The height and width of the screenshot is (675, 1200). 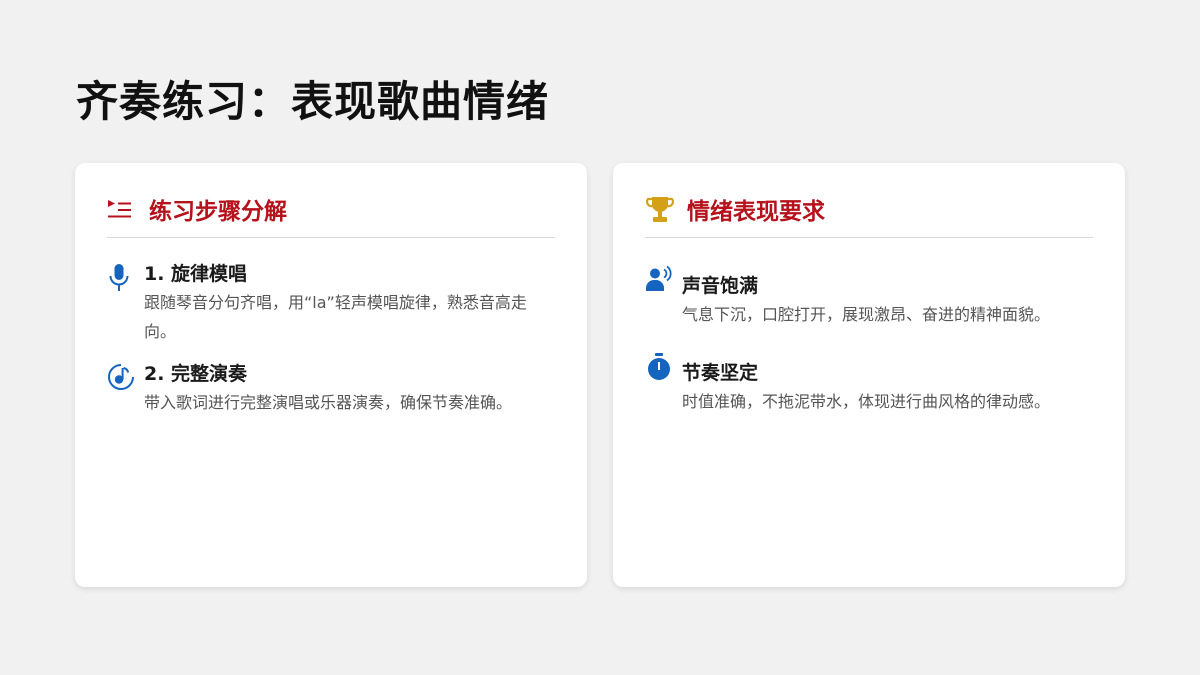 What do you see at coordinates (328, 402) in the screenshot?
I see `item-description: 带入歌词进行完整演唱或乐器演奏，确保节奏准确。` at bounding box center [328, 402].